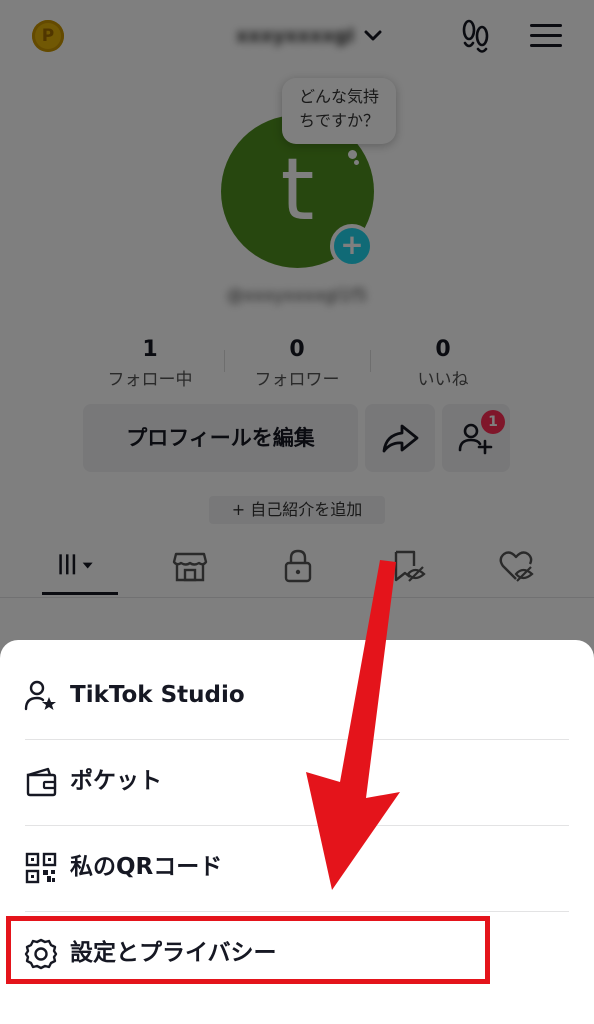  Describe the element at coordinates (248, 950) in the screenshot. I see `annotation-highlight-box` at that location.